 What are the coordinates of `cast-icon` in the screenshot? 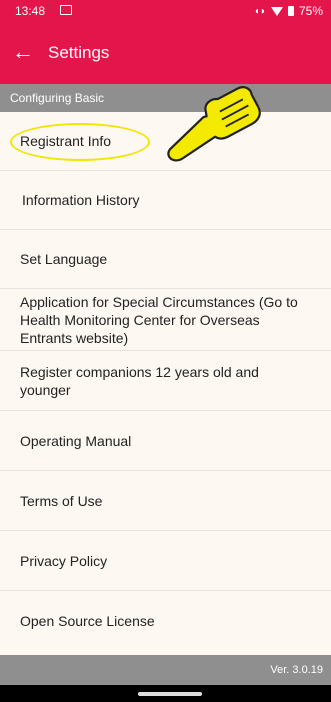 It's located at (66, 10).